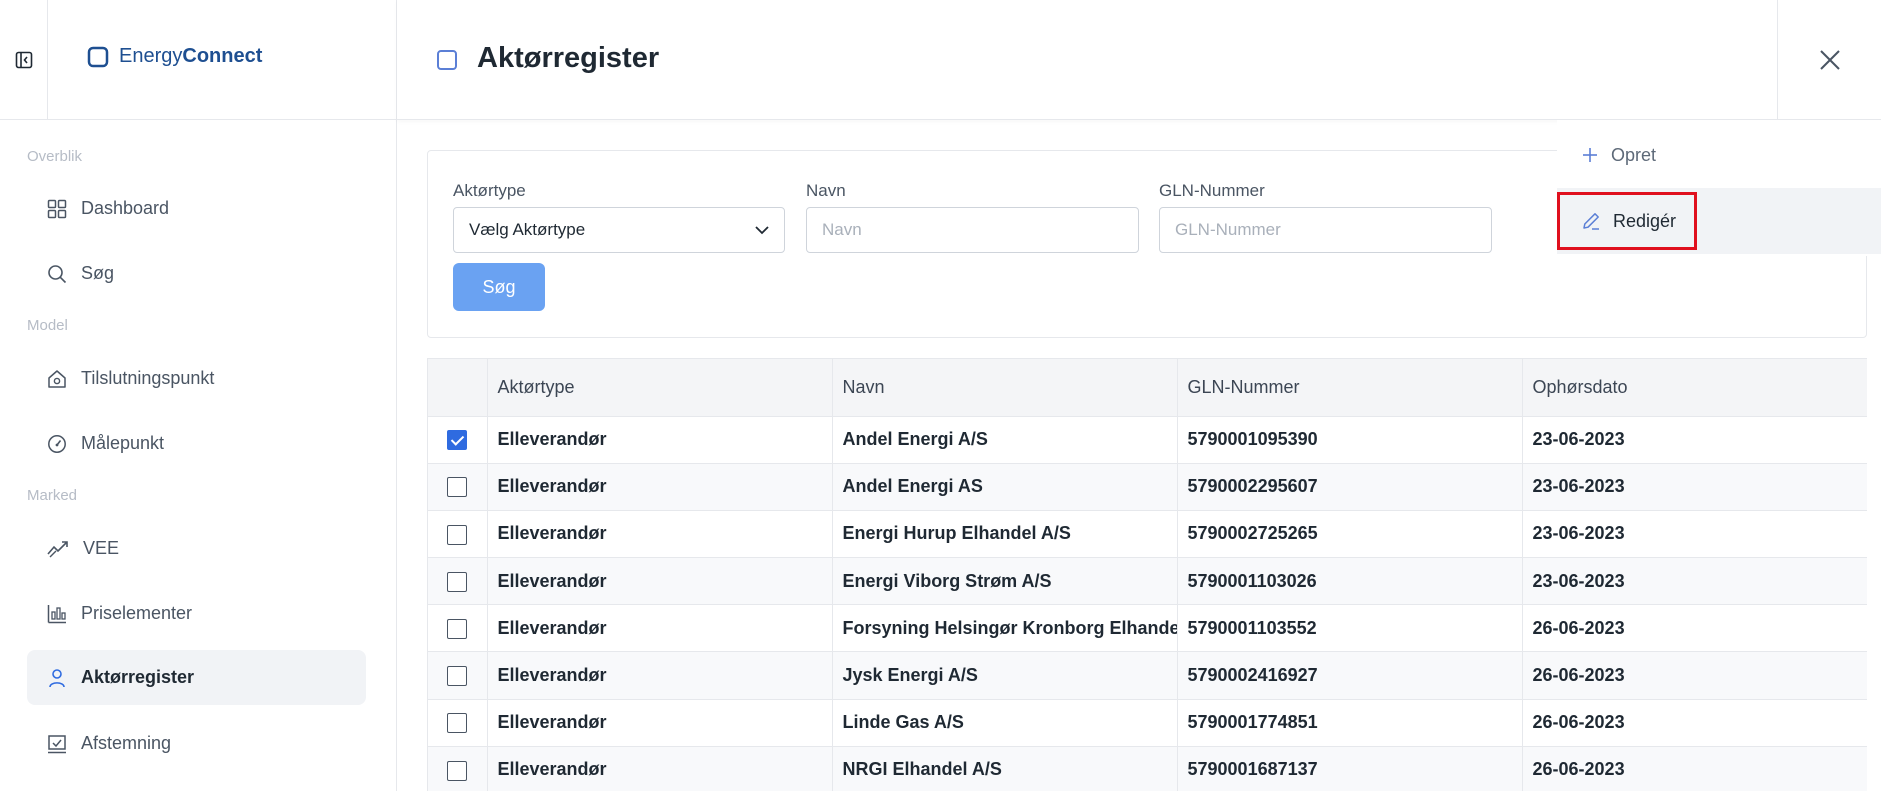 The image size is (1881, 791). Describe the element at coordinates (1694, 388) in the screenshot. I see `column-header-ophorsdato: Ophørsdato` at that location.